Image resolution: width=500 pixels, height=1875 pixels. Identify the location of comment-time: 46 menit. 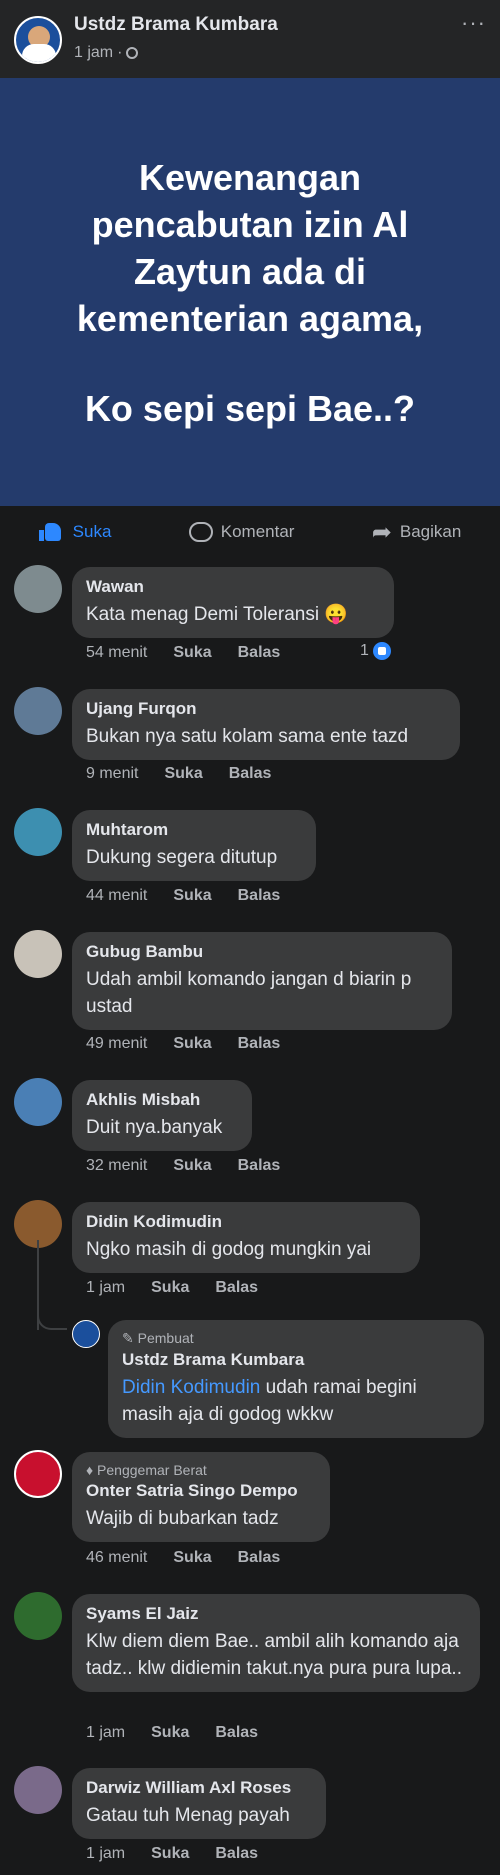
(116, 1558).